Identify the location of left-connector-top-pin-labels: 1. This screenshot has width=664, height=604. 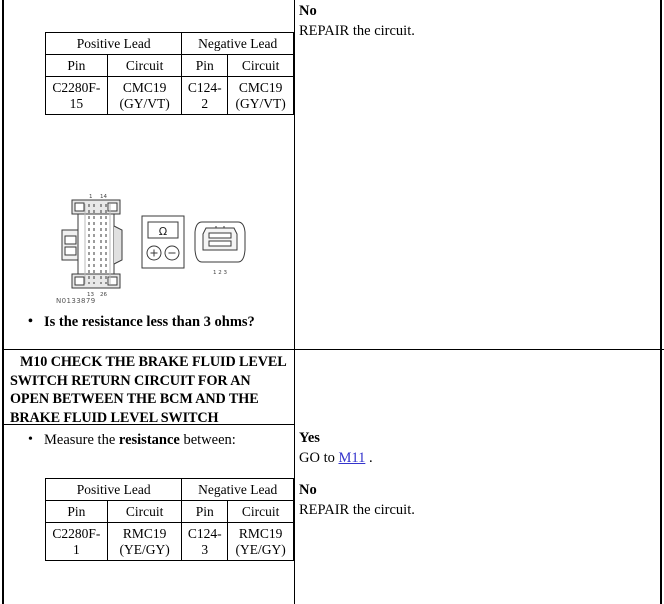
(91, 197).